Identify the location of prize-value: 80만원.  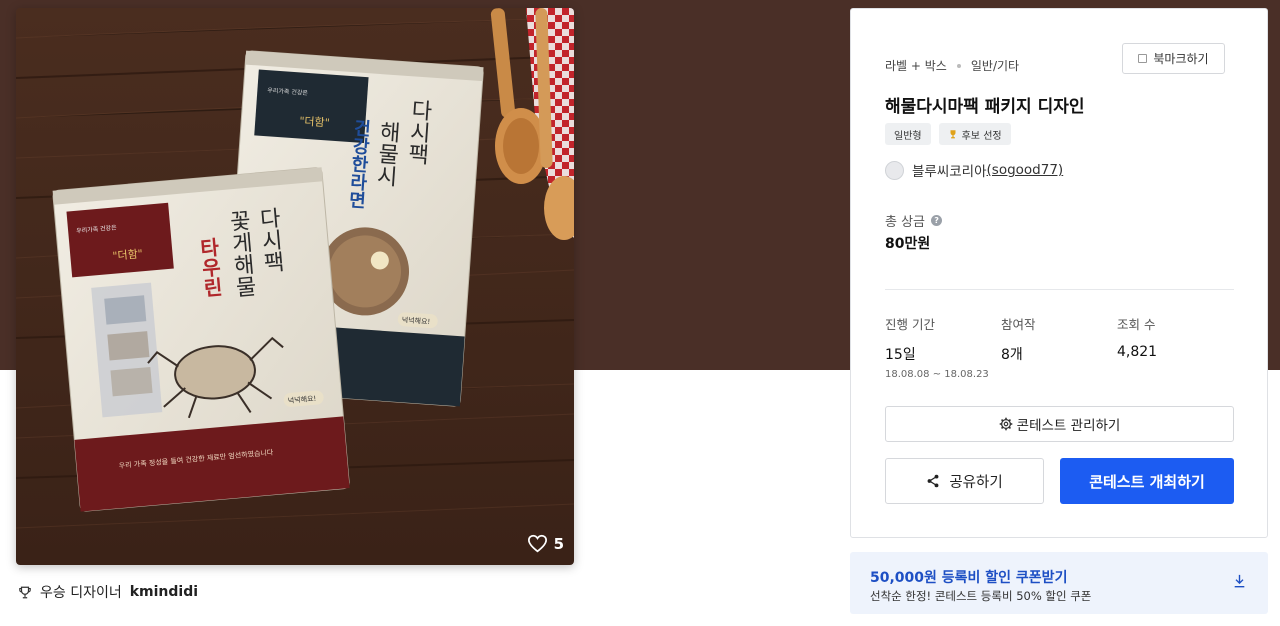
(908, 244).